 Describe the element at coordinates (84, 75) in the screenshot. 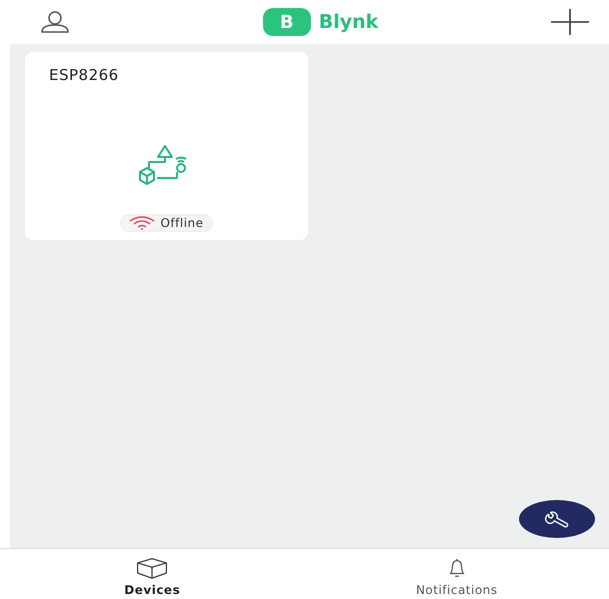

I see `device-name: ESP8266` at that location.